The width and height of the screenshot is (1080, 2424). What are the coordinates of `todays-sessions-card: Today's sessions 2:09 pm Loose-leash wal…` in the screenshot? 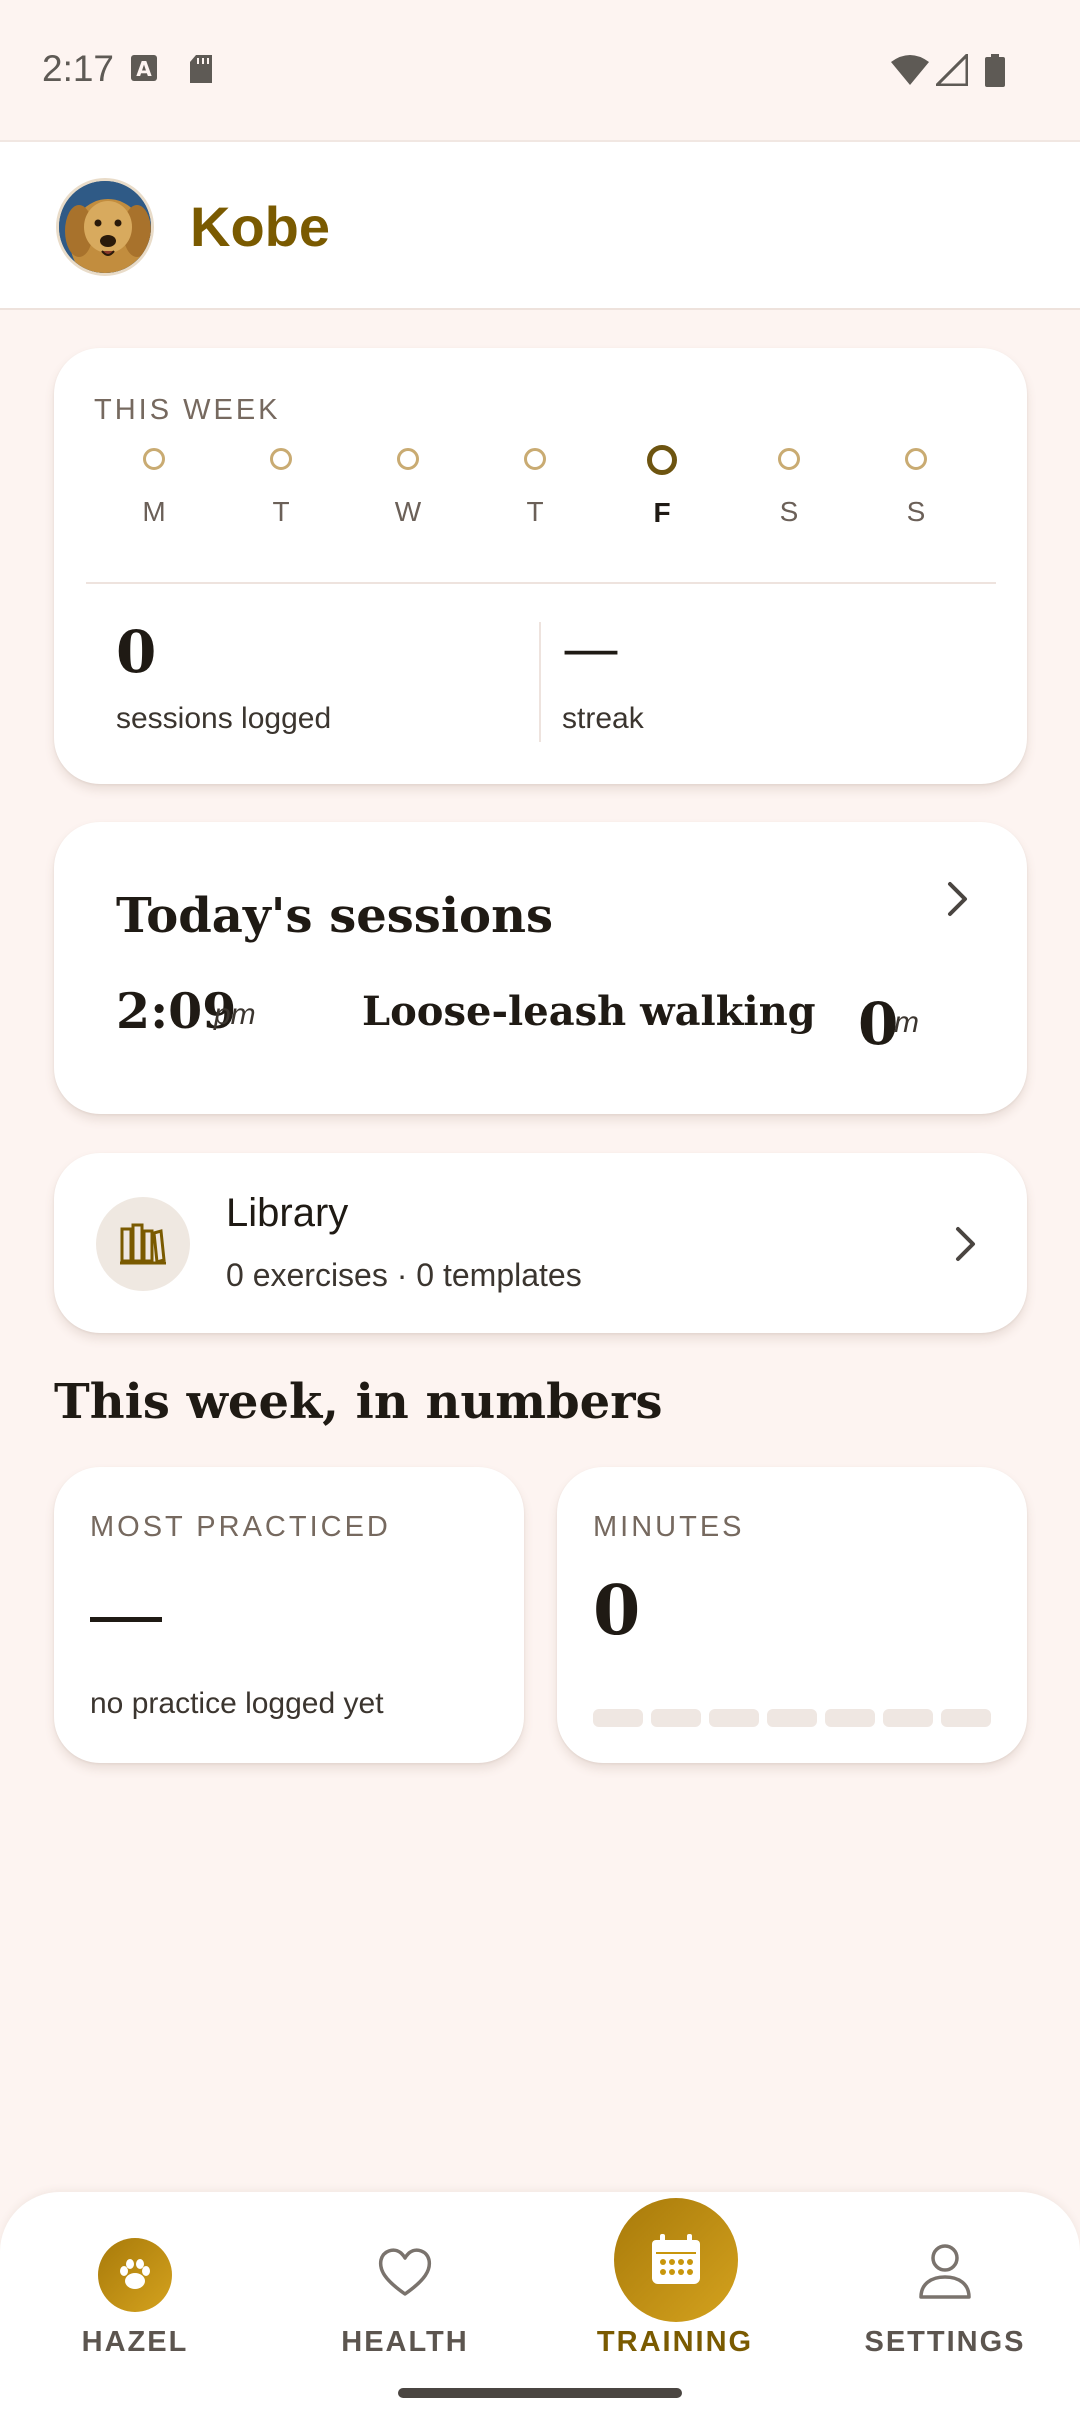 It's located at (540, 968).